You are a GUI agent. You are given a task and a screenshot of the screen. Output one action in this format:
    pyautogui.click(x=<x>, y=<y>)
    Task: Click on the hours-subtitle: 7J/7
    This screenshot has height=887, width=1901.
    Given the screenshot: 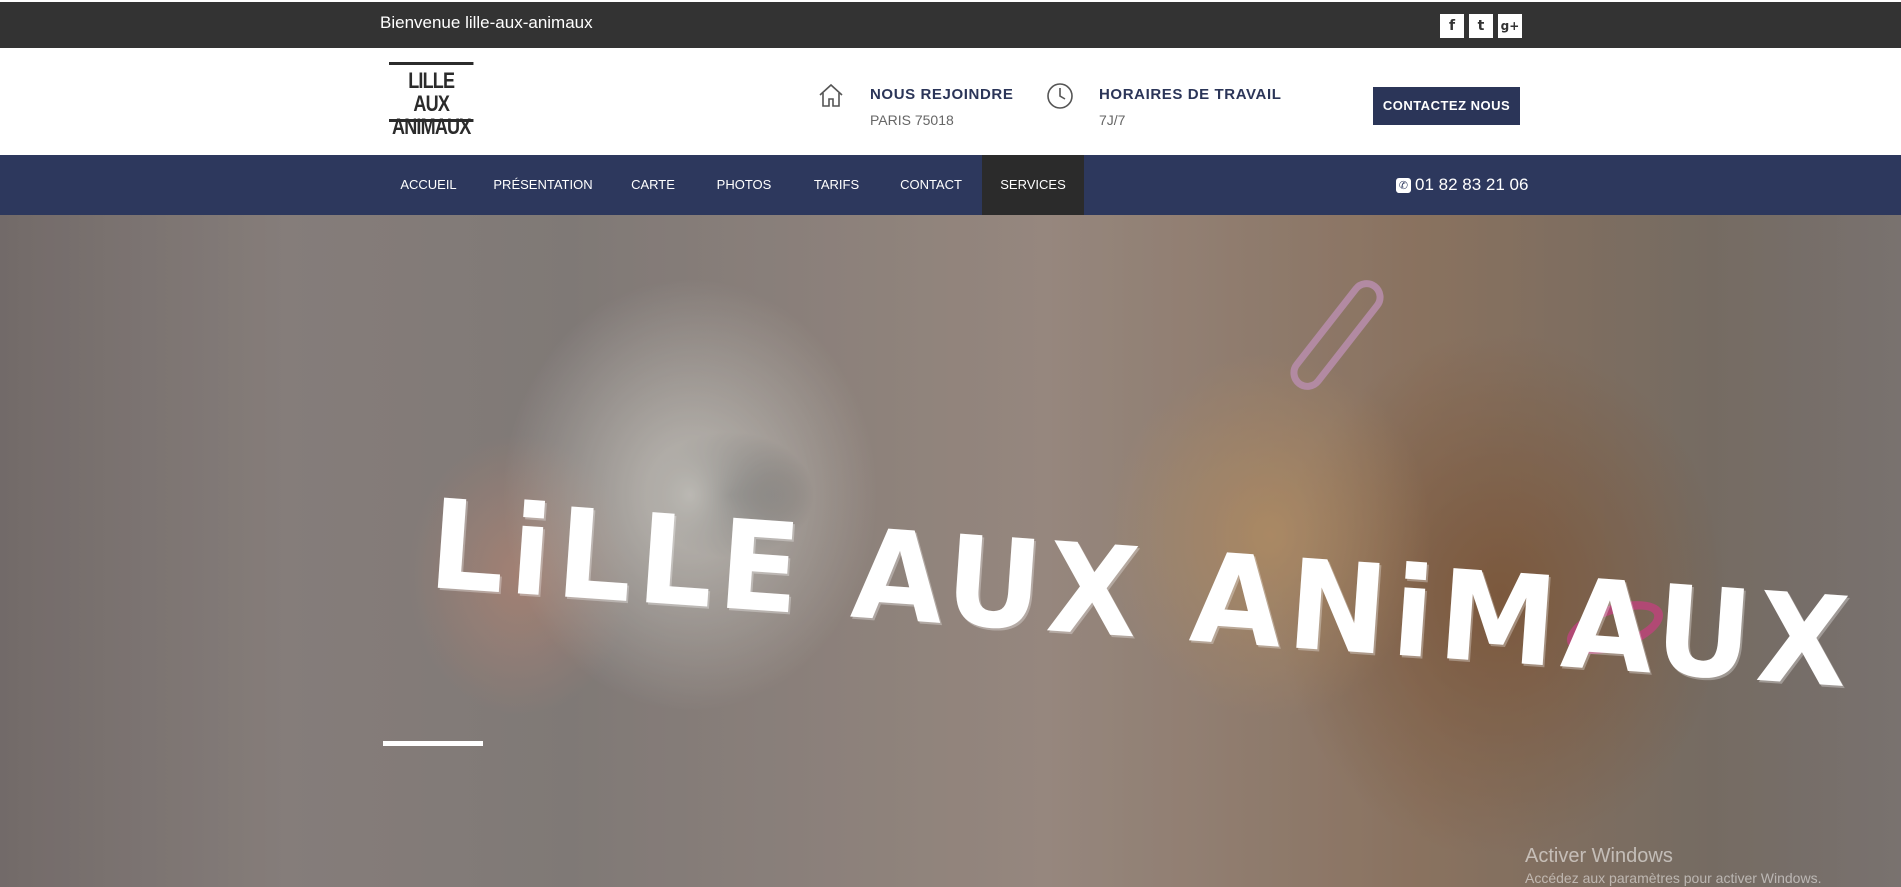 What is the action you would take?
    pyautogui.click(x=1112, y=120)
    